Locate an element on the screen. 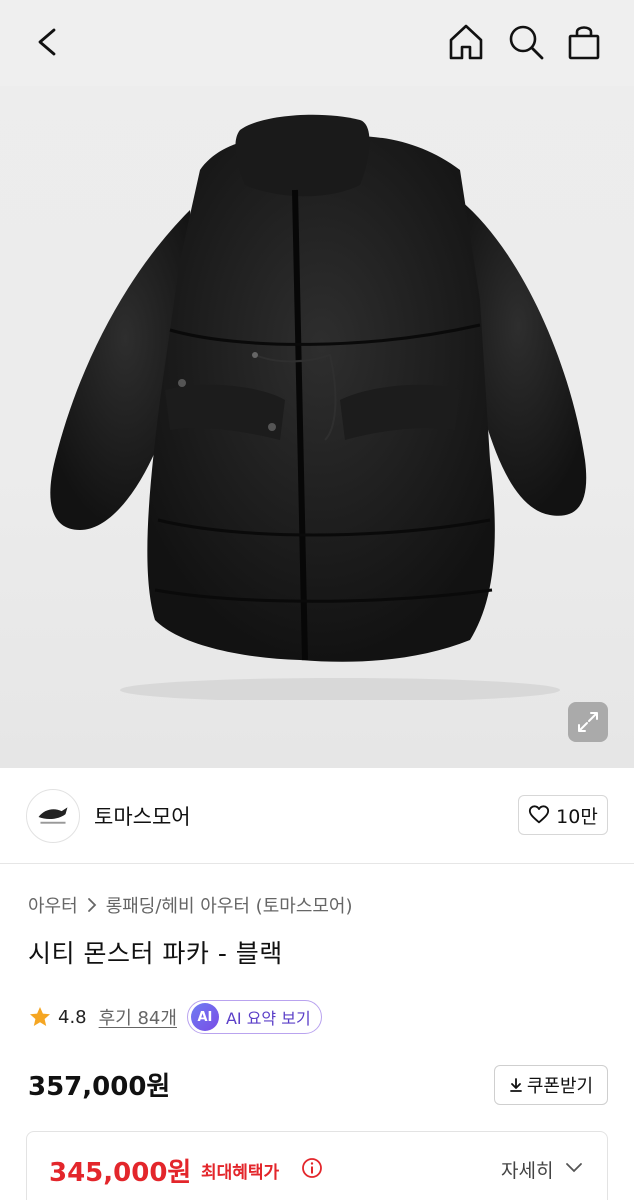 The width and height of the screenshot is (634, 1200). search-icon is located at coordinates (526, 42).